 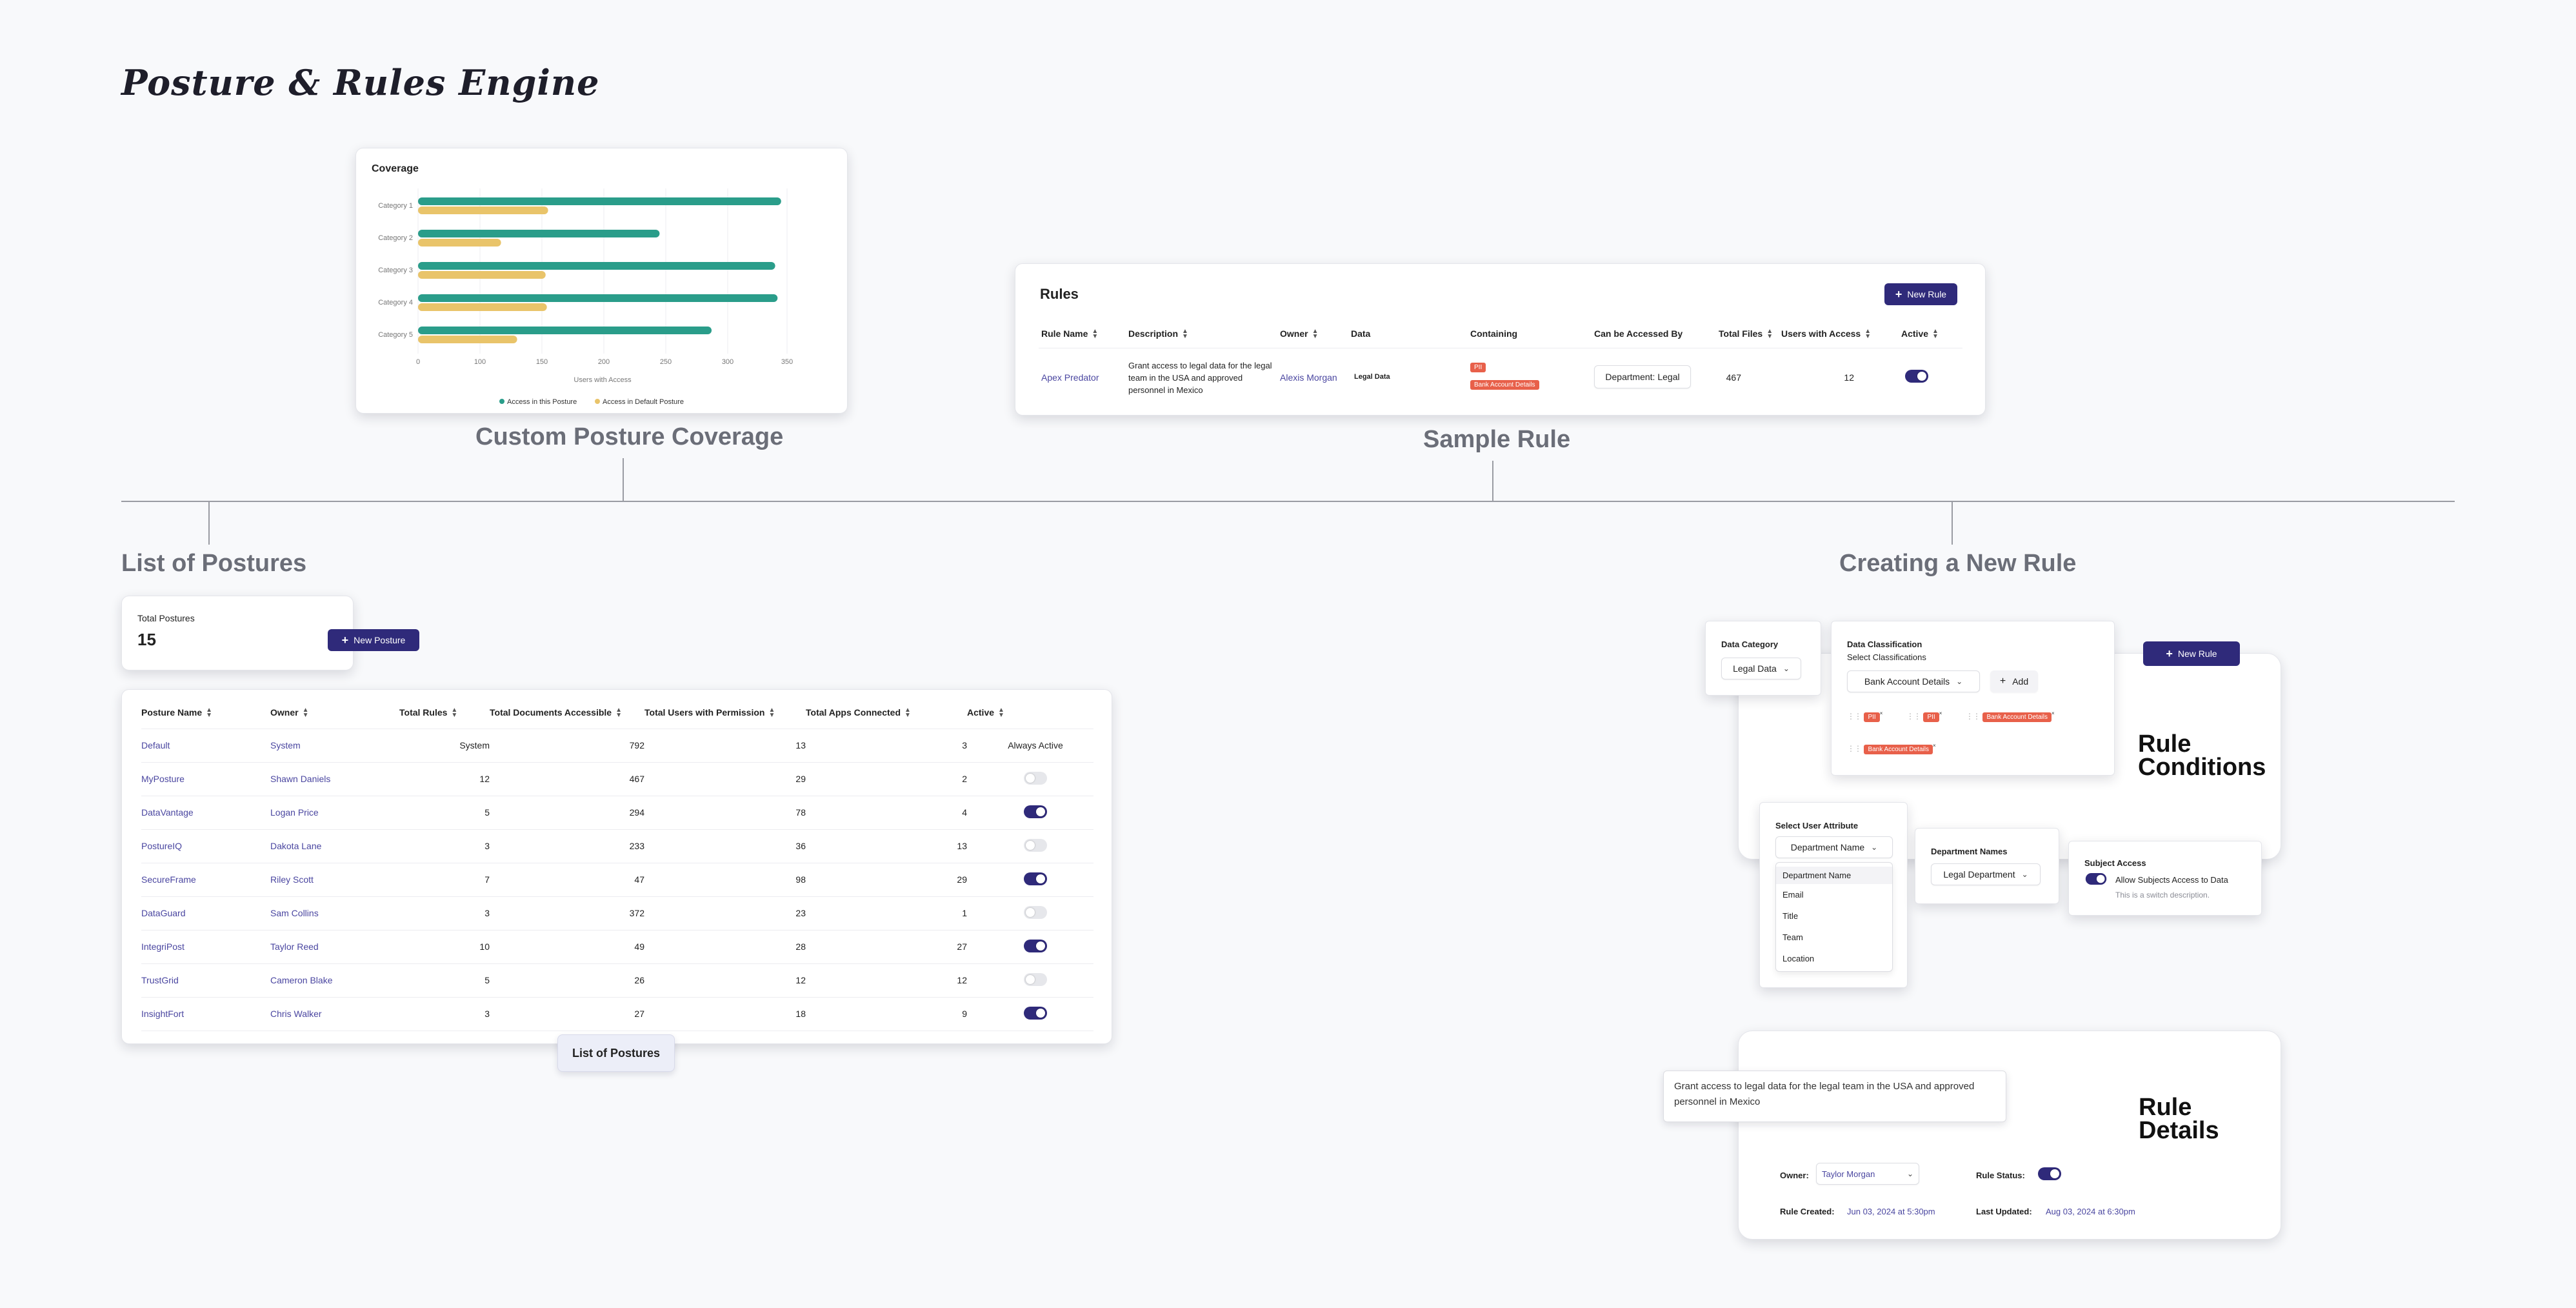 What do you see at coordinates (167, 812) in the screenshot?
I see `posture-name-link: DataVantage` at bounding box center [167, 812].